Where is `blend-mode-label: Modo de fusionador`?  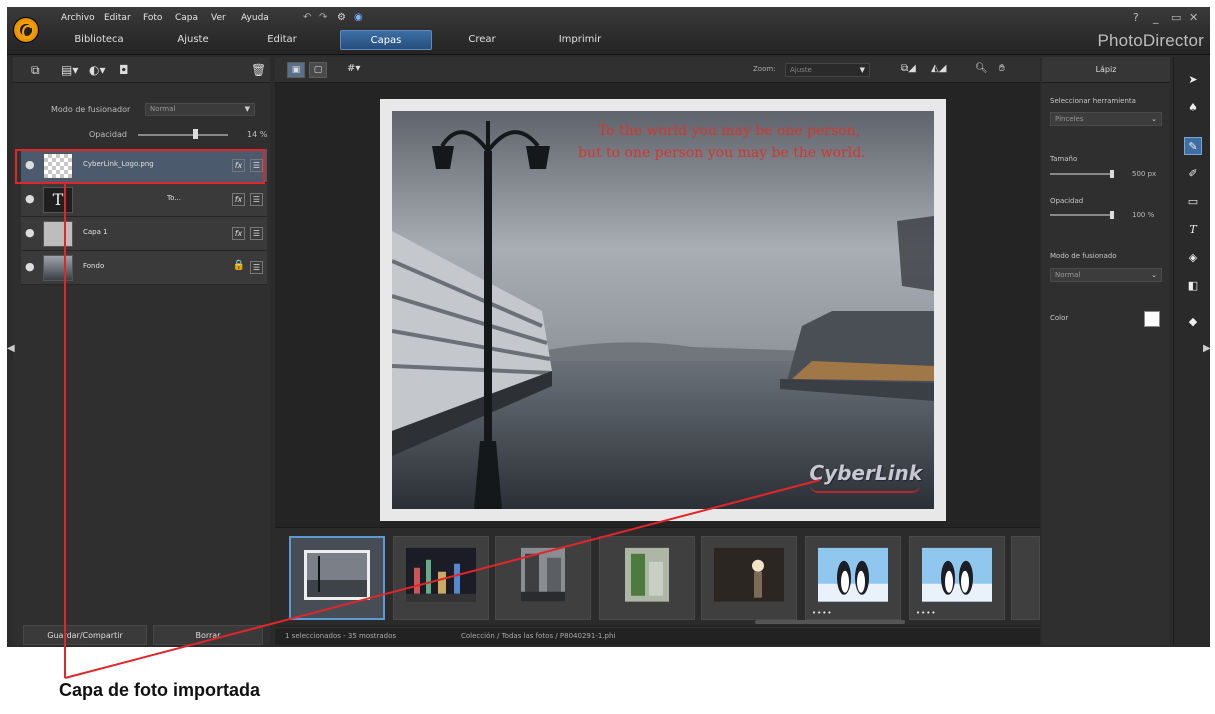 blend-mode-label: Modo de fusionador is located at coordinates (91, 109).